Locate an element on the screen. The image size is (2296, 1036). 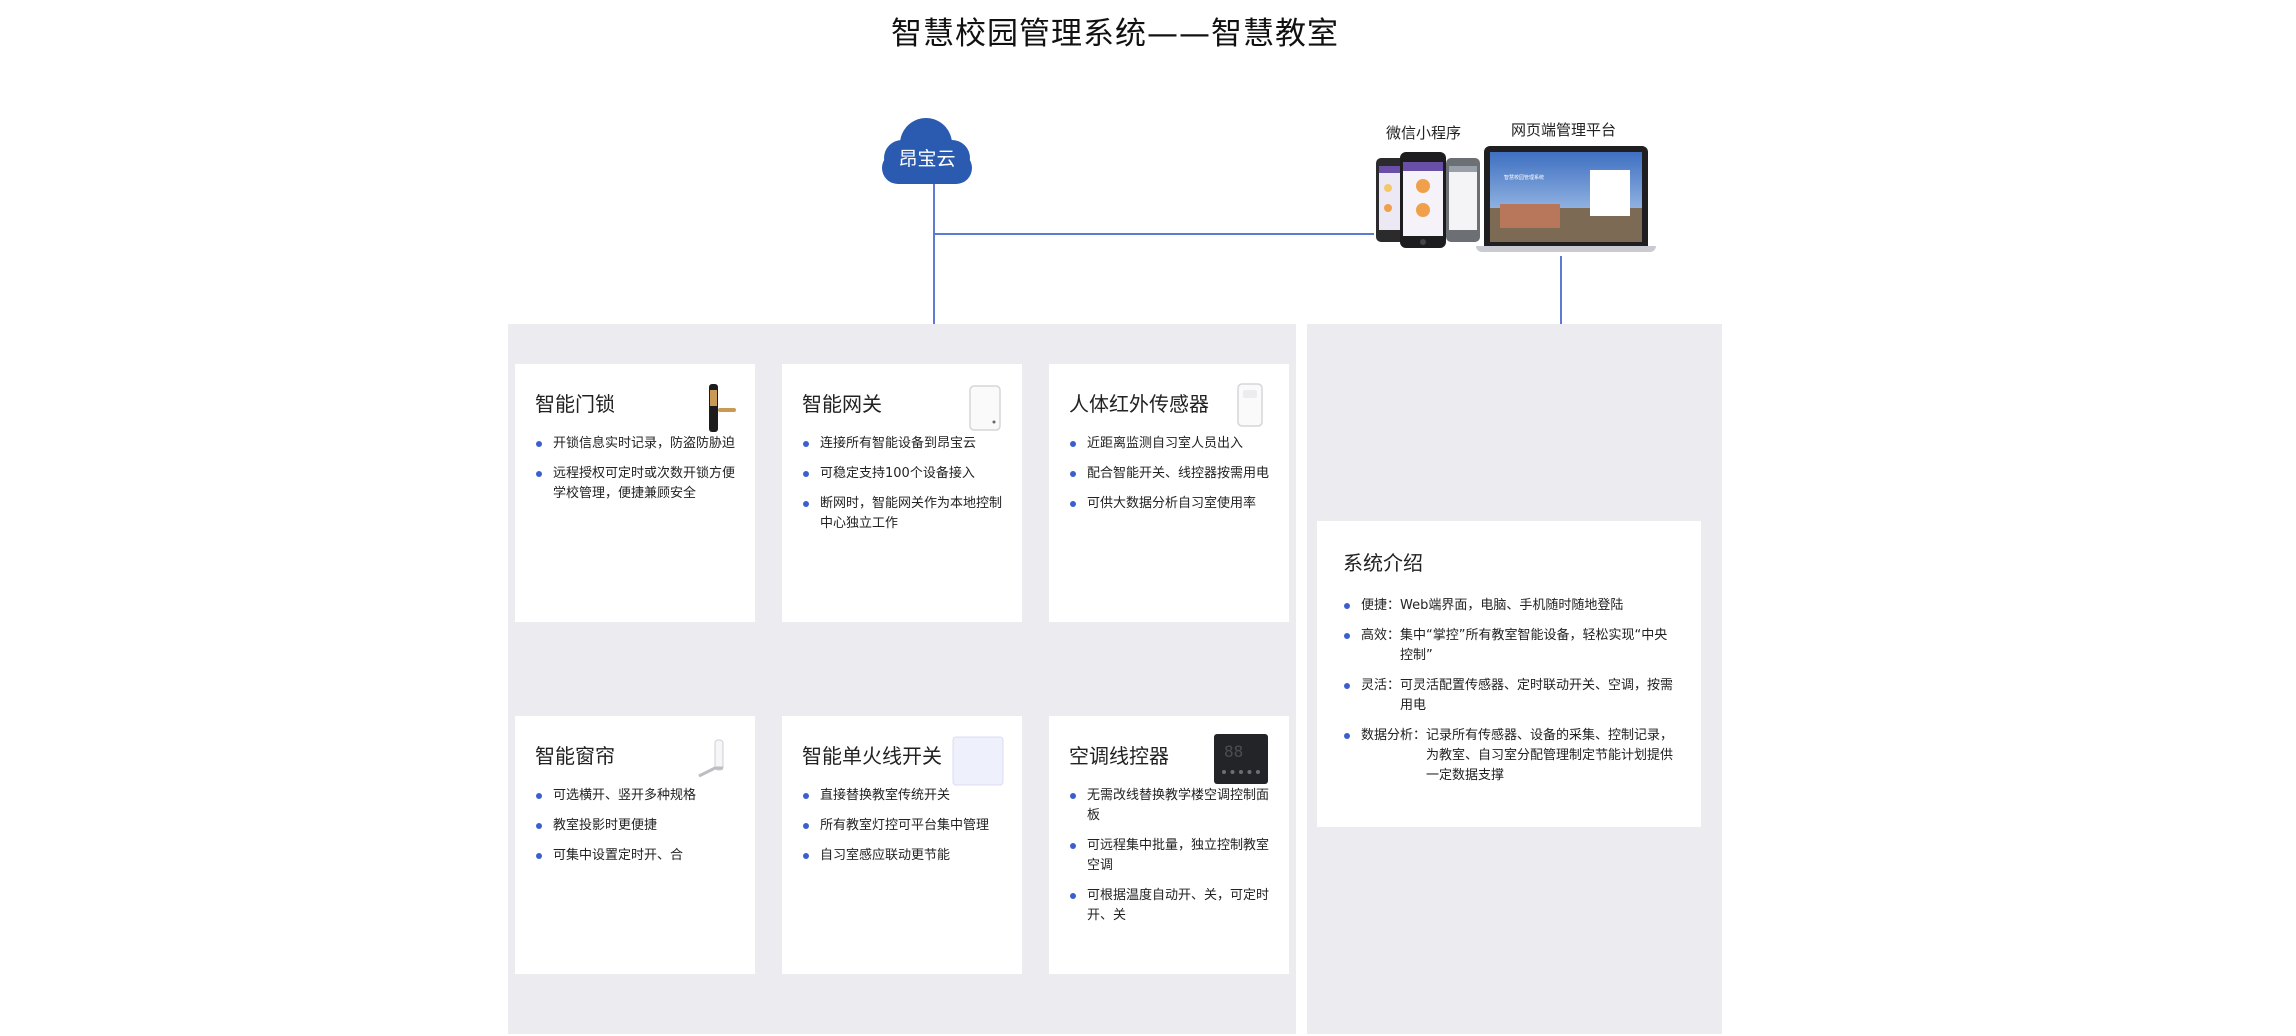
ac-controller-icon: 88 is located at coordinates (1241, 759).